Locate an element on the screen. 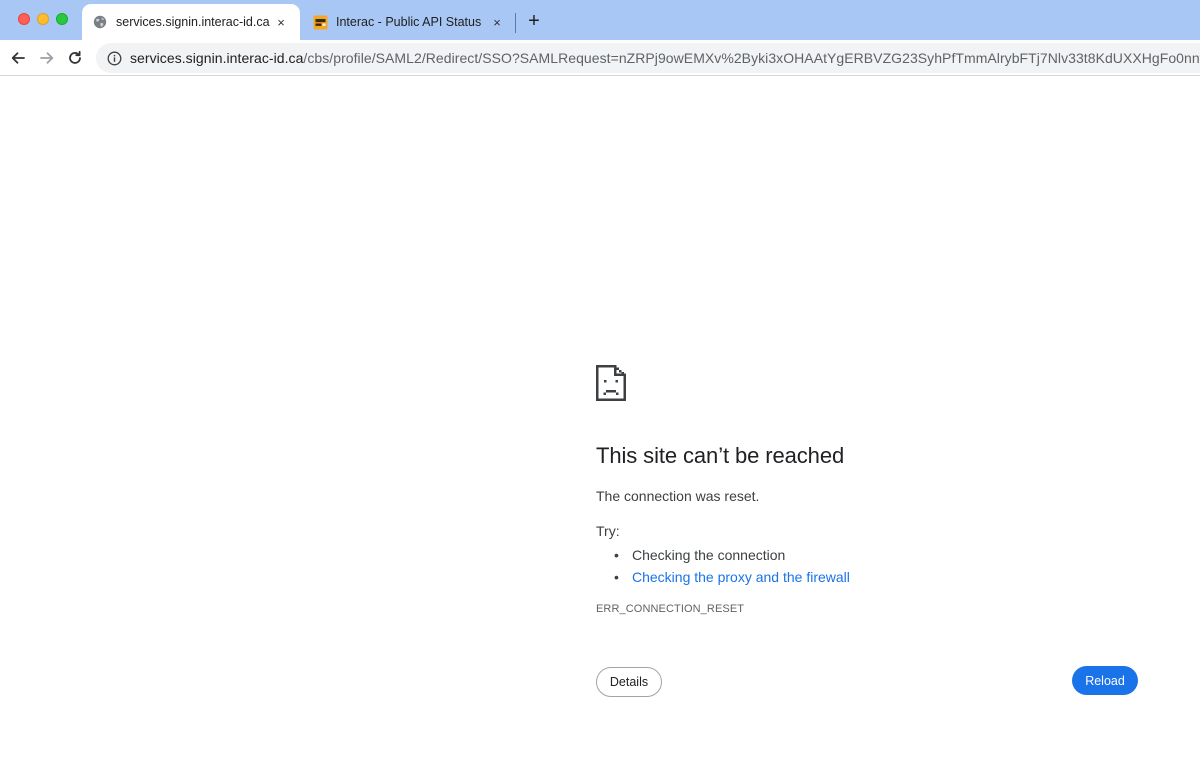 This screenshot has height=770, width=1200. tab-separator is located at coordinates (515, 23).